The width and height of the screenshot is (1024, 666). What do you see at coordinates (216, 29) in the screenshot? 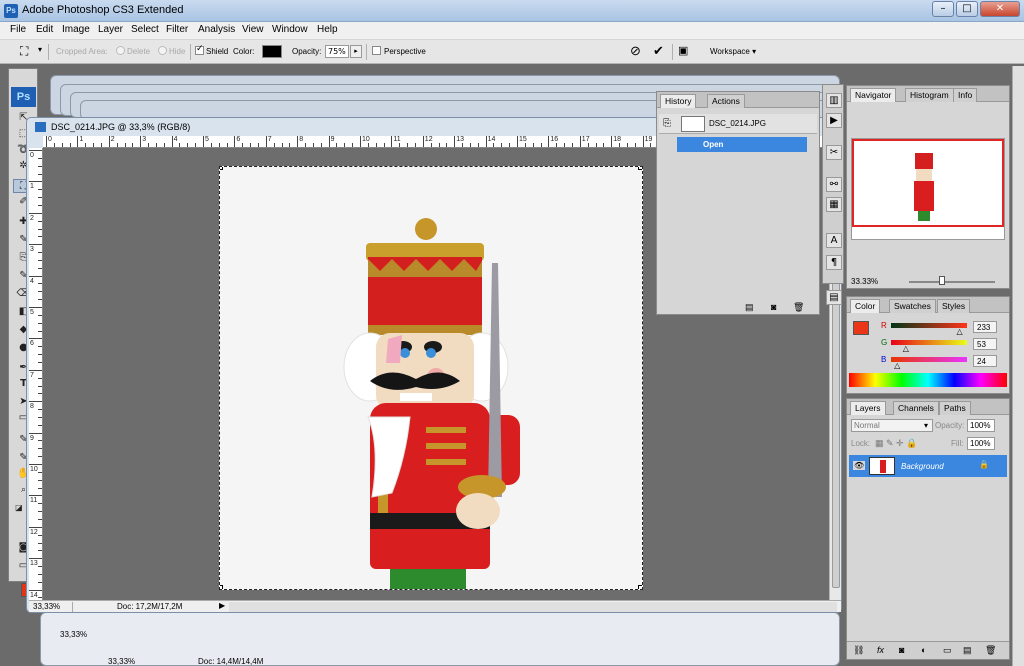
I see `menu-analysis: Analysis` at bounding box center [216, 29].